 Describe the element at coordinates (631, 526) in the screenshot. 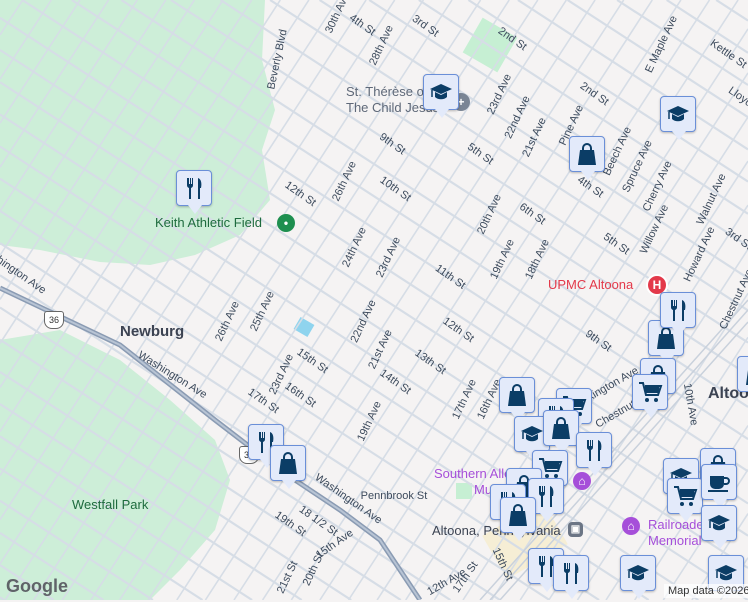

I see `museum-icon: ⌂` at that location.